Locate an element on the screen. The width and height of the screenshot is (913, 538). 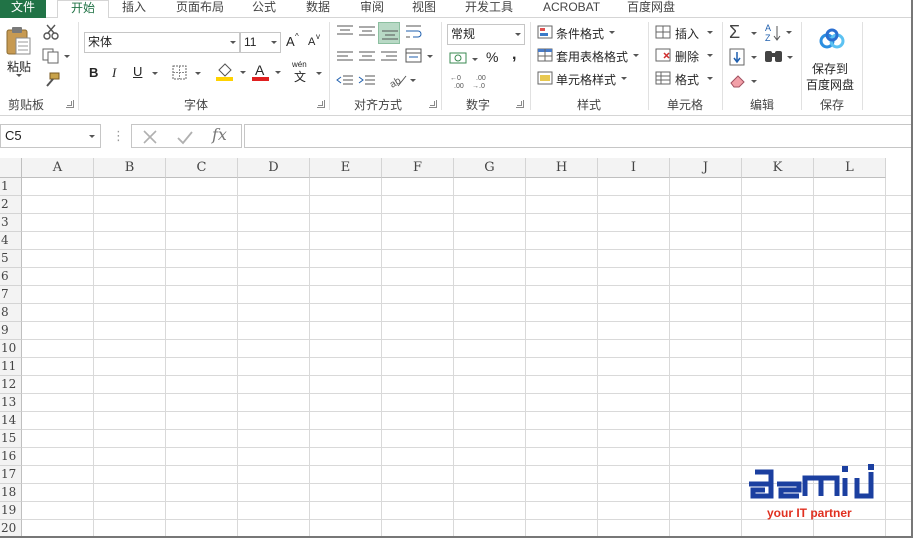
borders-button is located at coordinates (187, 73).